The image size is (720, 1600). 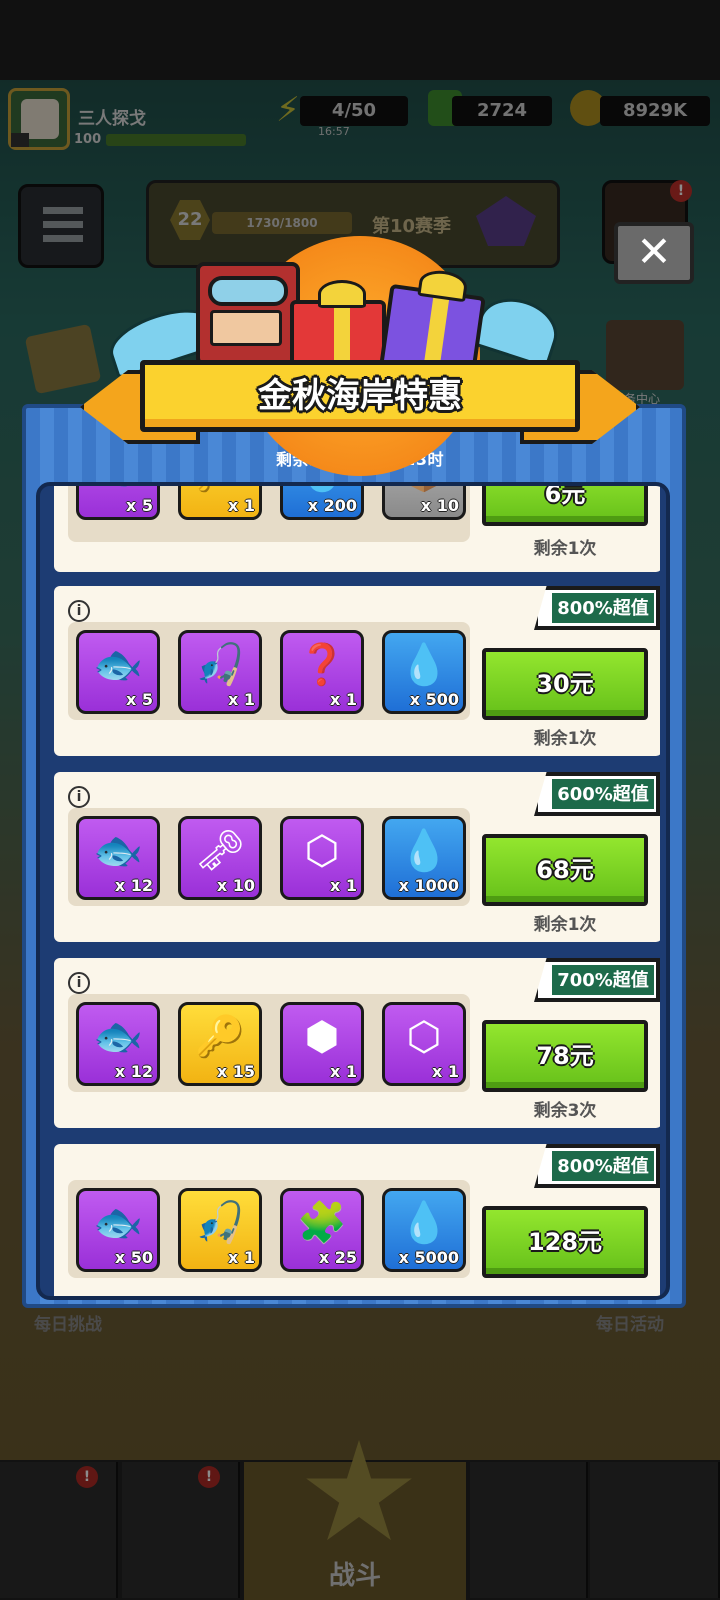 I want to click on buy-button: 128元, so click(x=565, y=1242).